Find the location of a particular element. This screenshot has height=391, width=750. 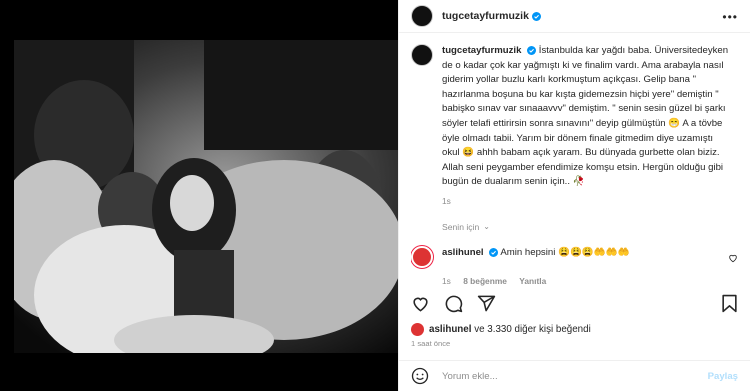

comment-time: 1s is located at coordinates (446, 280).